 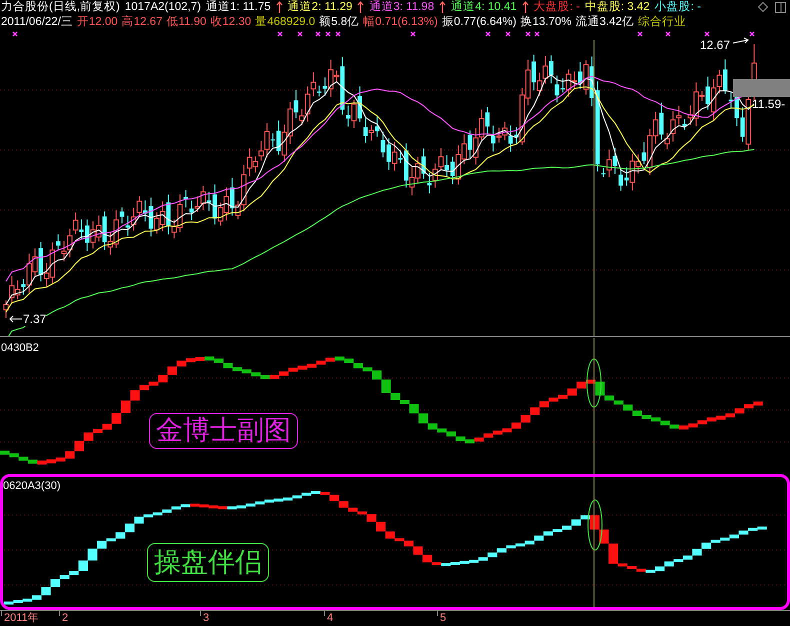 What do you see at coordinates (206, 618) in the screenshot?
I see `axis-label: 3` at bounding box center [206, 618].